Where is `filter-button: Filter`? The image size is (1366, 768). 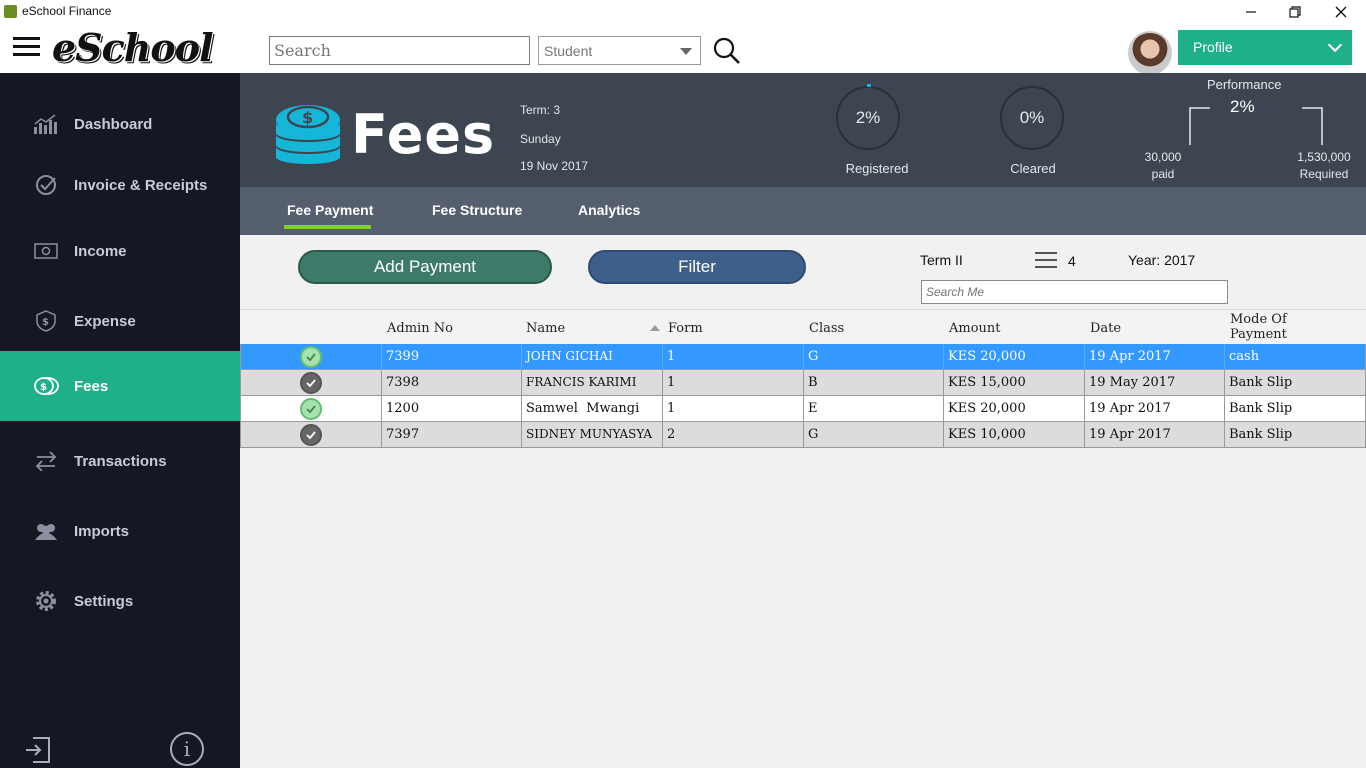
filter-button: Filter is located at coordinates (697, 267).